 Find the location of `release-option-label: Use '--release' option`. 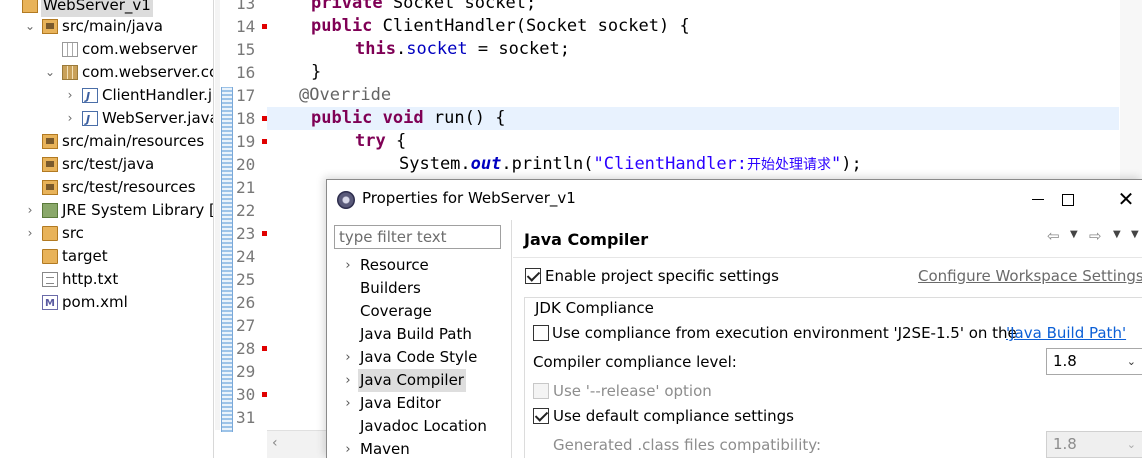

release-option-label: Use '--release' option is located at coordinates (632, 391).